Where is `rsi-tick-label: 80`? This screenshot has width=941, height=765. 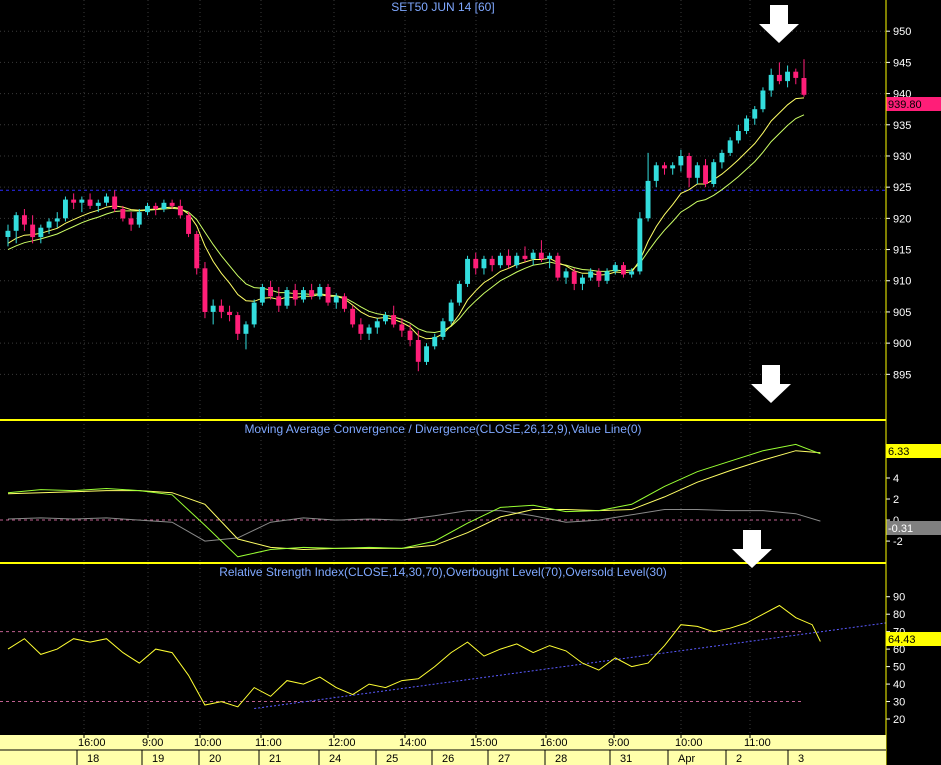
rsi-tick-label: 80 is located at coordinates (899, 615).